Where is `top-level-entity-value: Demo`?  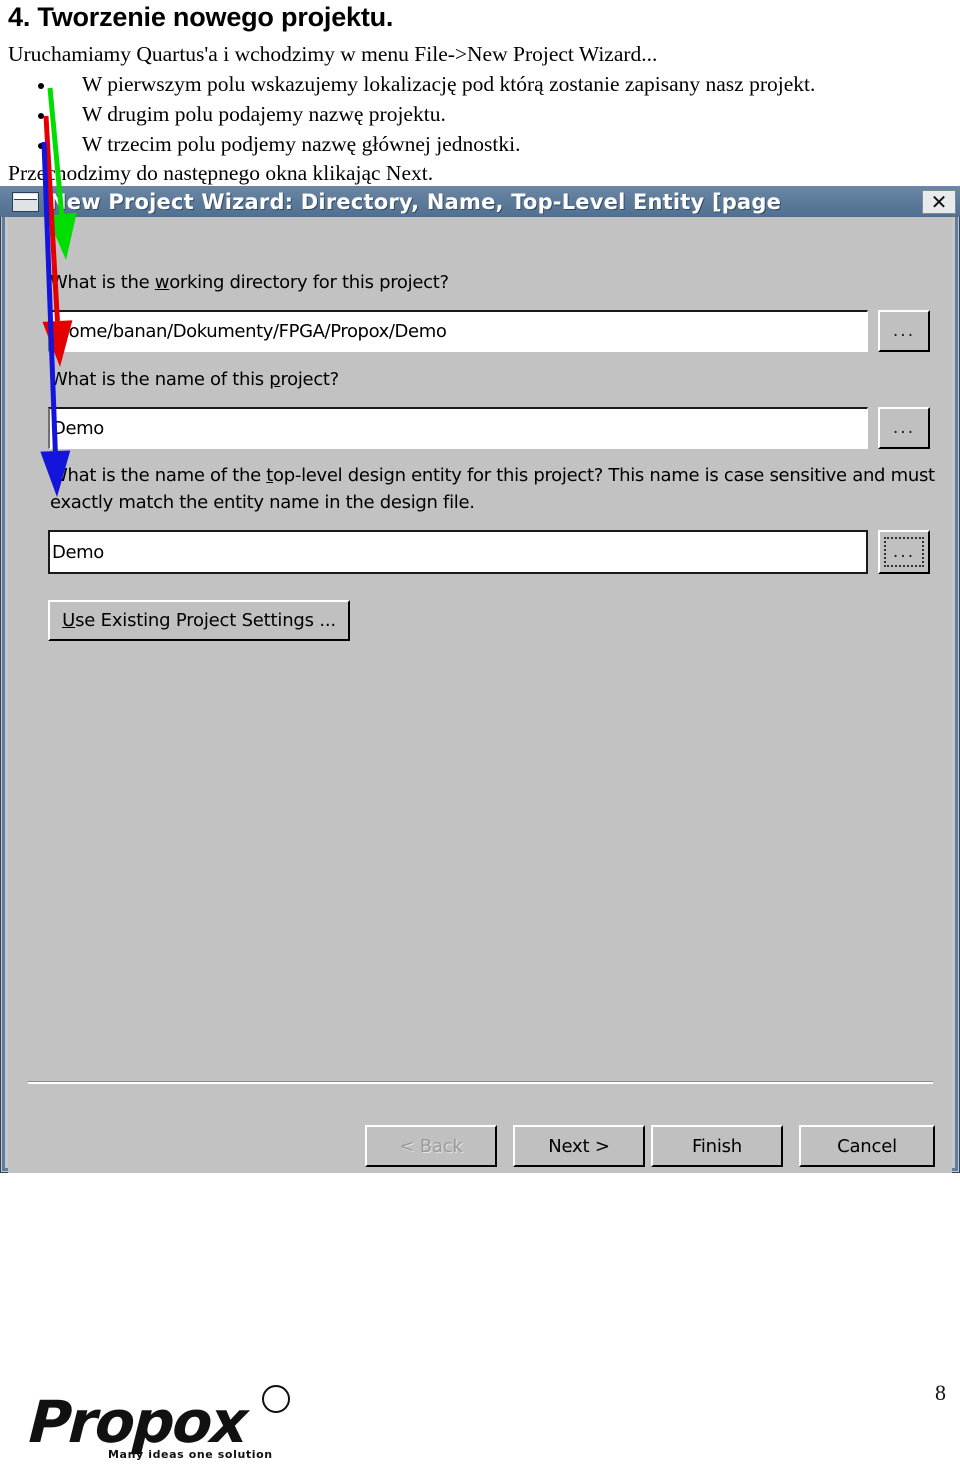 top-level-entity-value: Demo is located at coordinates (78, 552).